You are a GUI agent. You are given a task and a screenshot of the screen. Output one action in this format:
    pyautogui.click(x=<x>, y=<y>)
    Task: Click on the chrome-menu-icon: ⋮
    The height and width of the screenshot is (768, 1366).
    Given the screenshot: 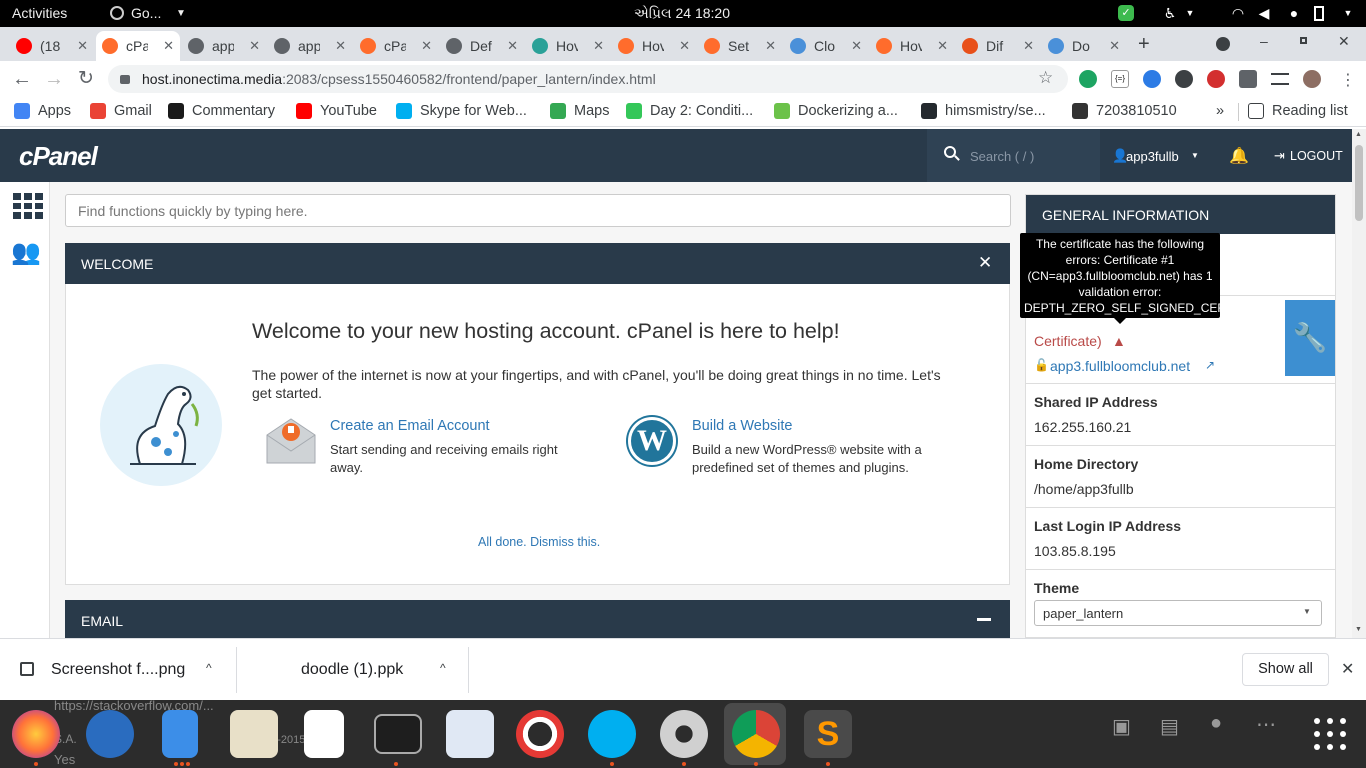 What is the action you would take?
    pyautogui.click(x=1348, y=80)
    